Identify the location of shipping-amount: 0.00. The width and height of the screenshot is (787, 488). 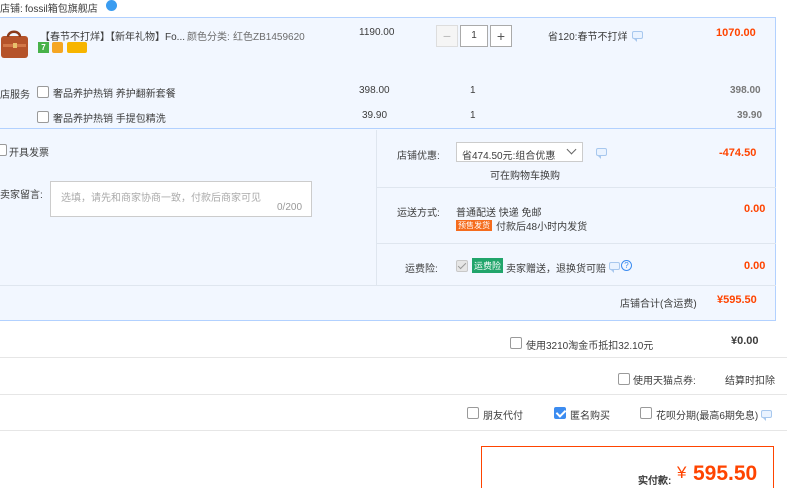
(755, 209).